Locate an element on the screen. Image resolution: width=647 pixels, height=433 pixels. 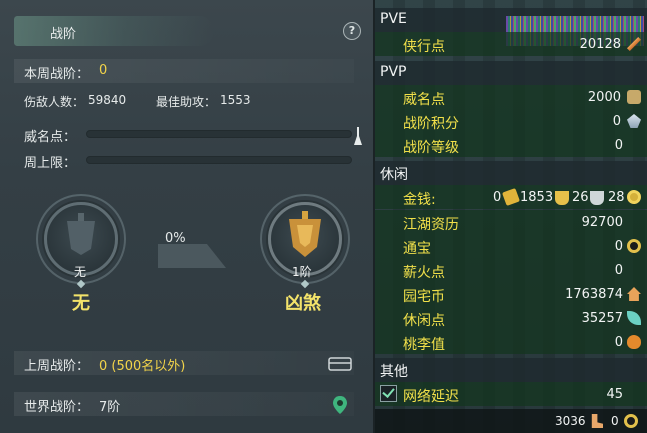
prestige-label: 威名点： is located at coordinates (50, 137).